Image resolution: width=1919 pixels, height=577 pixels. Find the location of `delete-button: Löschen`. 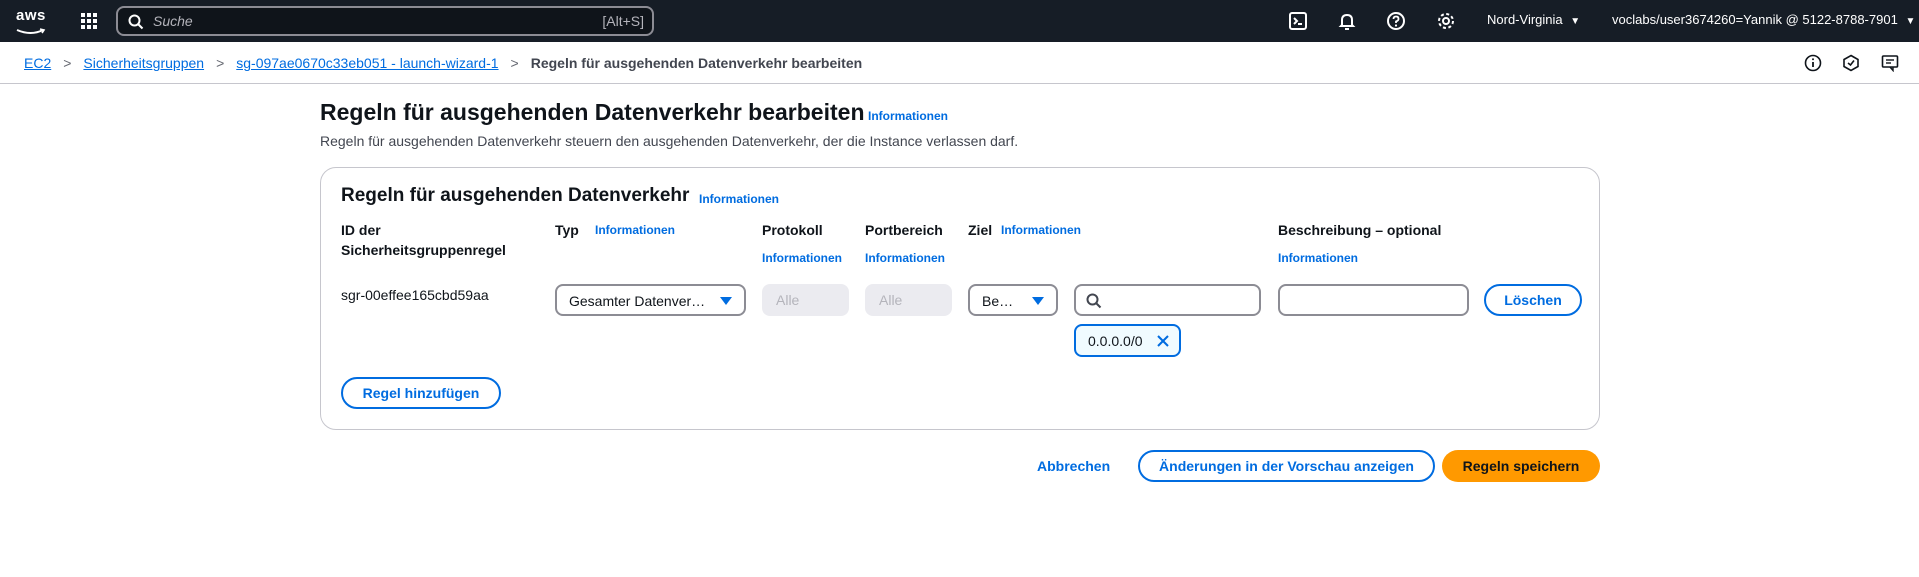

delete-button: Löschen is located at coordinates (1533, 300).